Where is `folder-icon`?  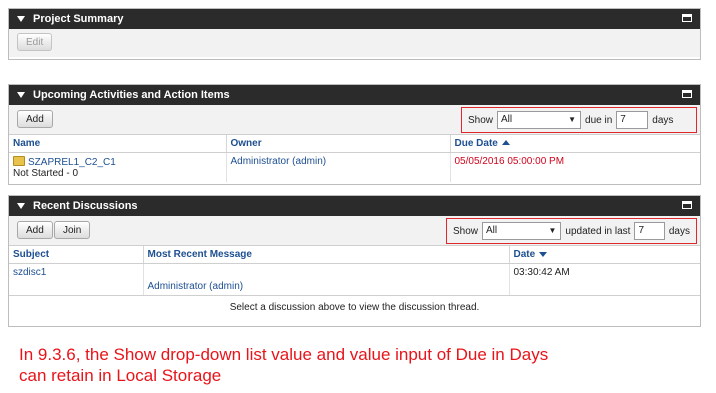 folder-icon is located at coordinates (19, 161).